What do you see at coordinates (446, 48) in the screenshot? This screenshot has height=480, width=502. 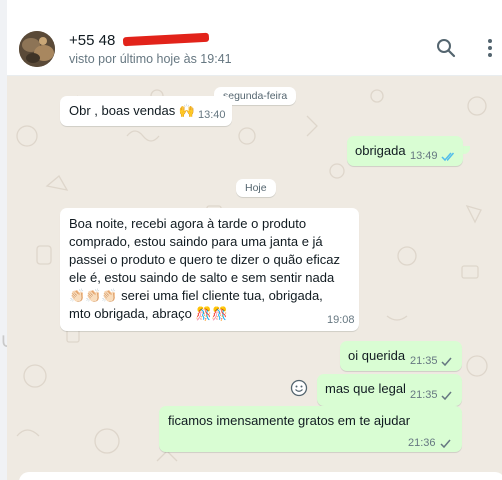 I see `search-icon` at bounding box center [446, 48].